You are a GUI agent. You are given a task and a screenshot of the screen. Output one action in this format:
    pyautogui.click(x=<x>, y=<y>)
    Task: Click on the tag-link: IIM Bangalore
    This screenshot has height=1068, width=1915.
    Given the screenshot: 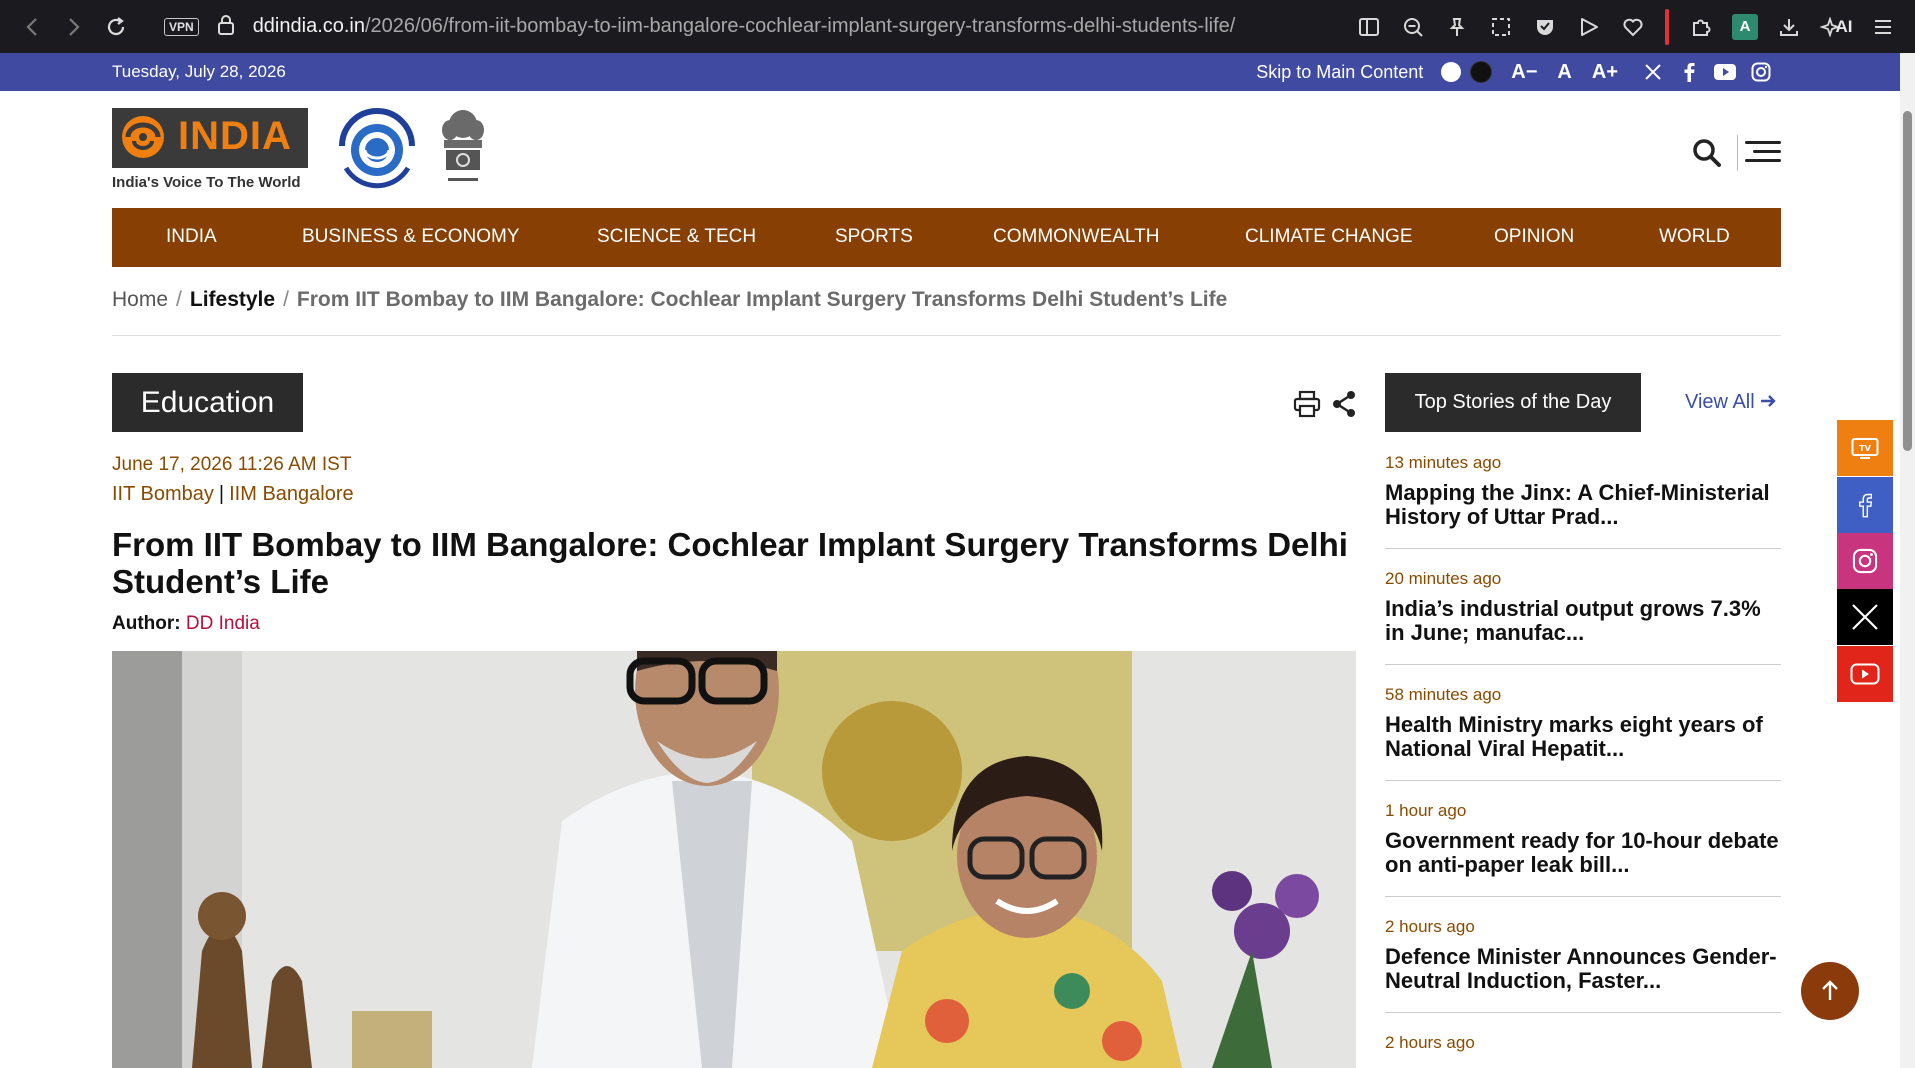 What is the action you would take?
    pyautogui.click(x=291, y=494)
    